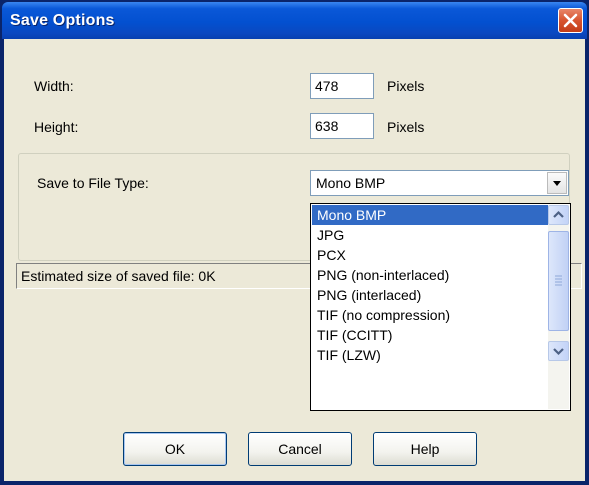 The width and height of the screenshot is (589, 485). What do you see at coordinates (430, 355) in the screenshot?
I see `list-item: TIF (LZW)` at bounding box center [430, 355].